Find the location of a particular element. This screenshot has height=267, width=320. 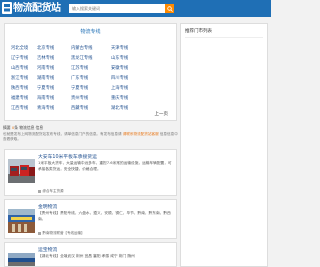

route-link: 浙江专线 is located at coordinates (19, 78).